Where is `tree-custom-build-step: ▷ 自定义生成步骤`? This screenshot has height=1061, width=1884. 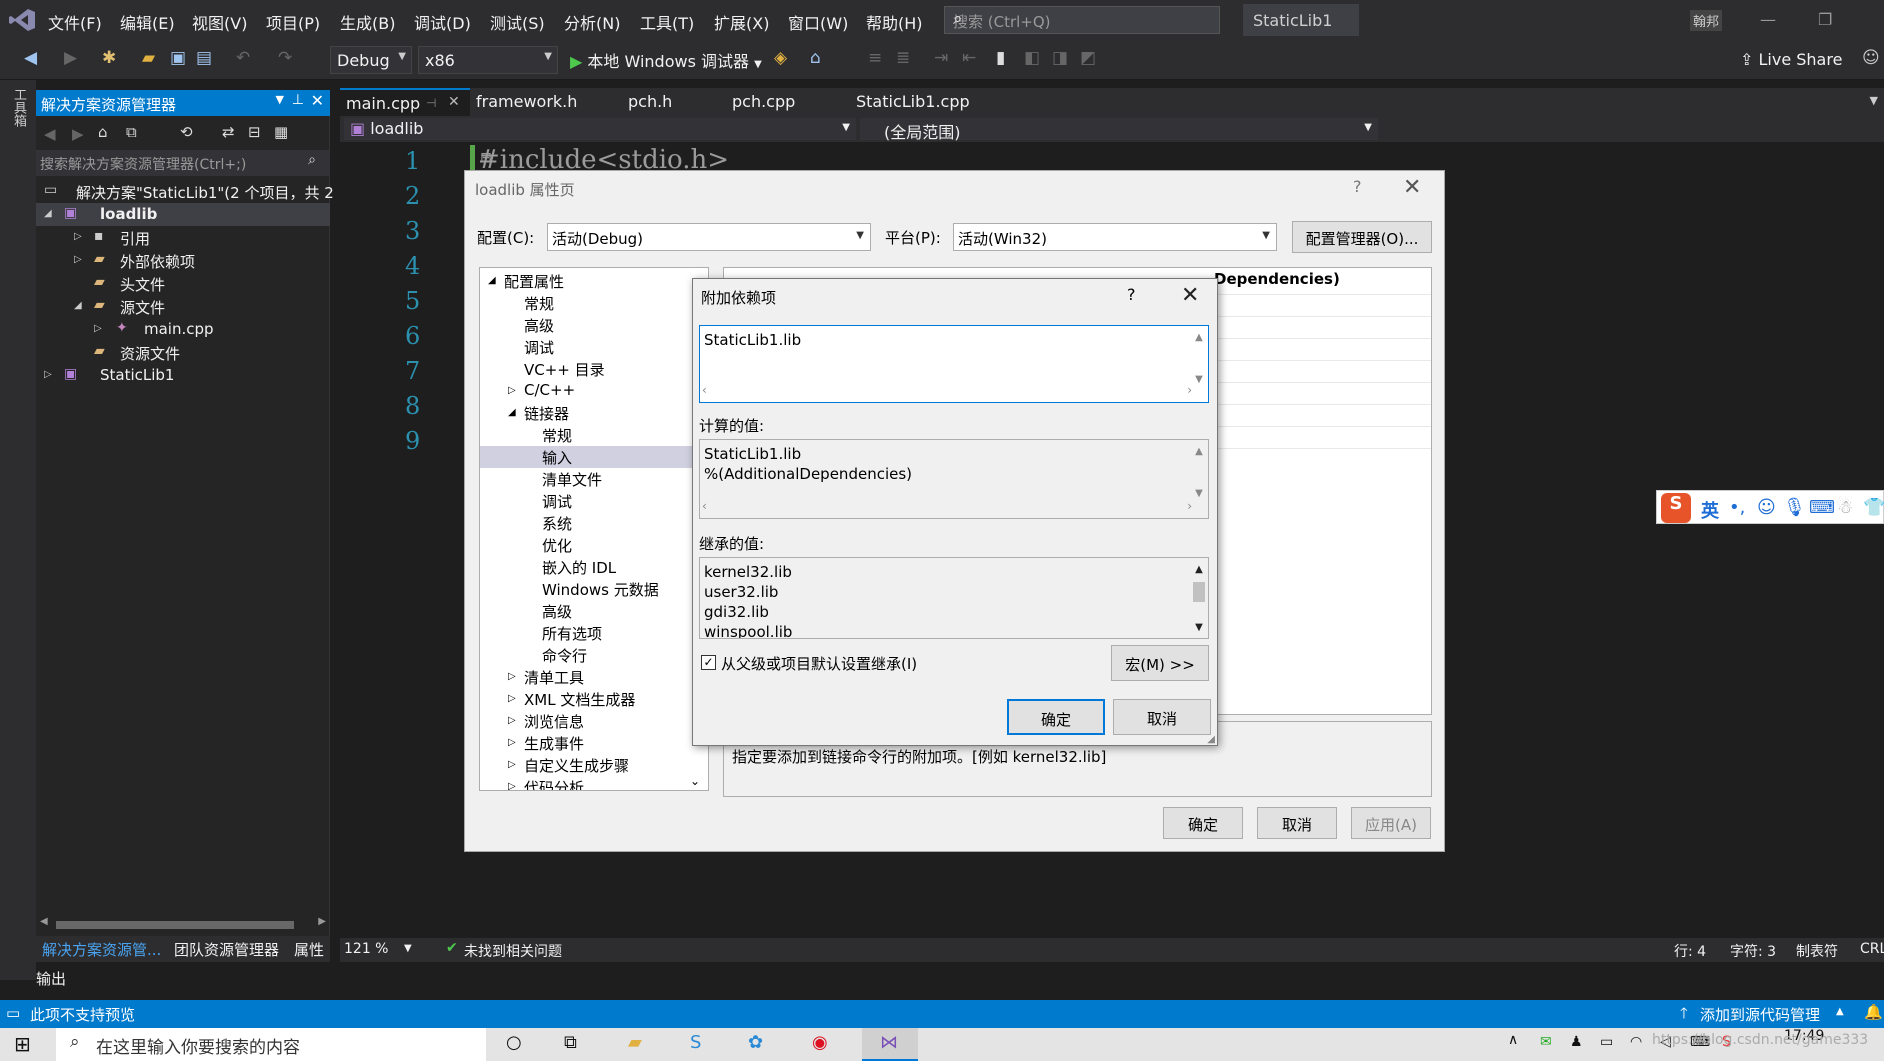
tree-custom-build-step: ▷ 自定义生成步骤 is located at coordinates (594, 765).